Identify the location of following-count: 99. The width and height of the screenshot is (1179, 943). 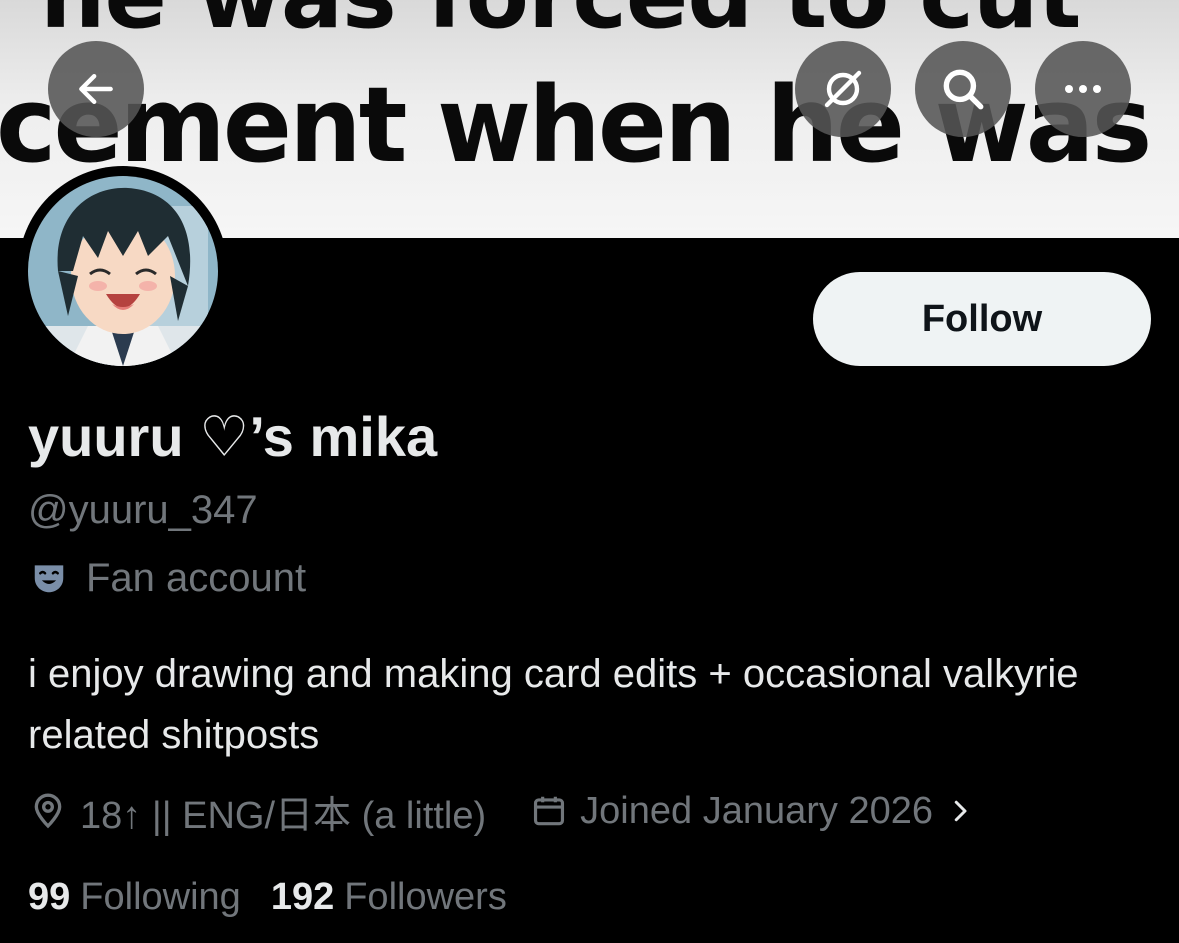
(49, 896).